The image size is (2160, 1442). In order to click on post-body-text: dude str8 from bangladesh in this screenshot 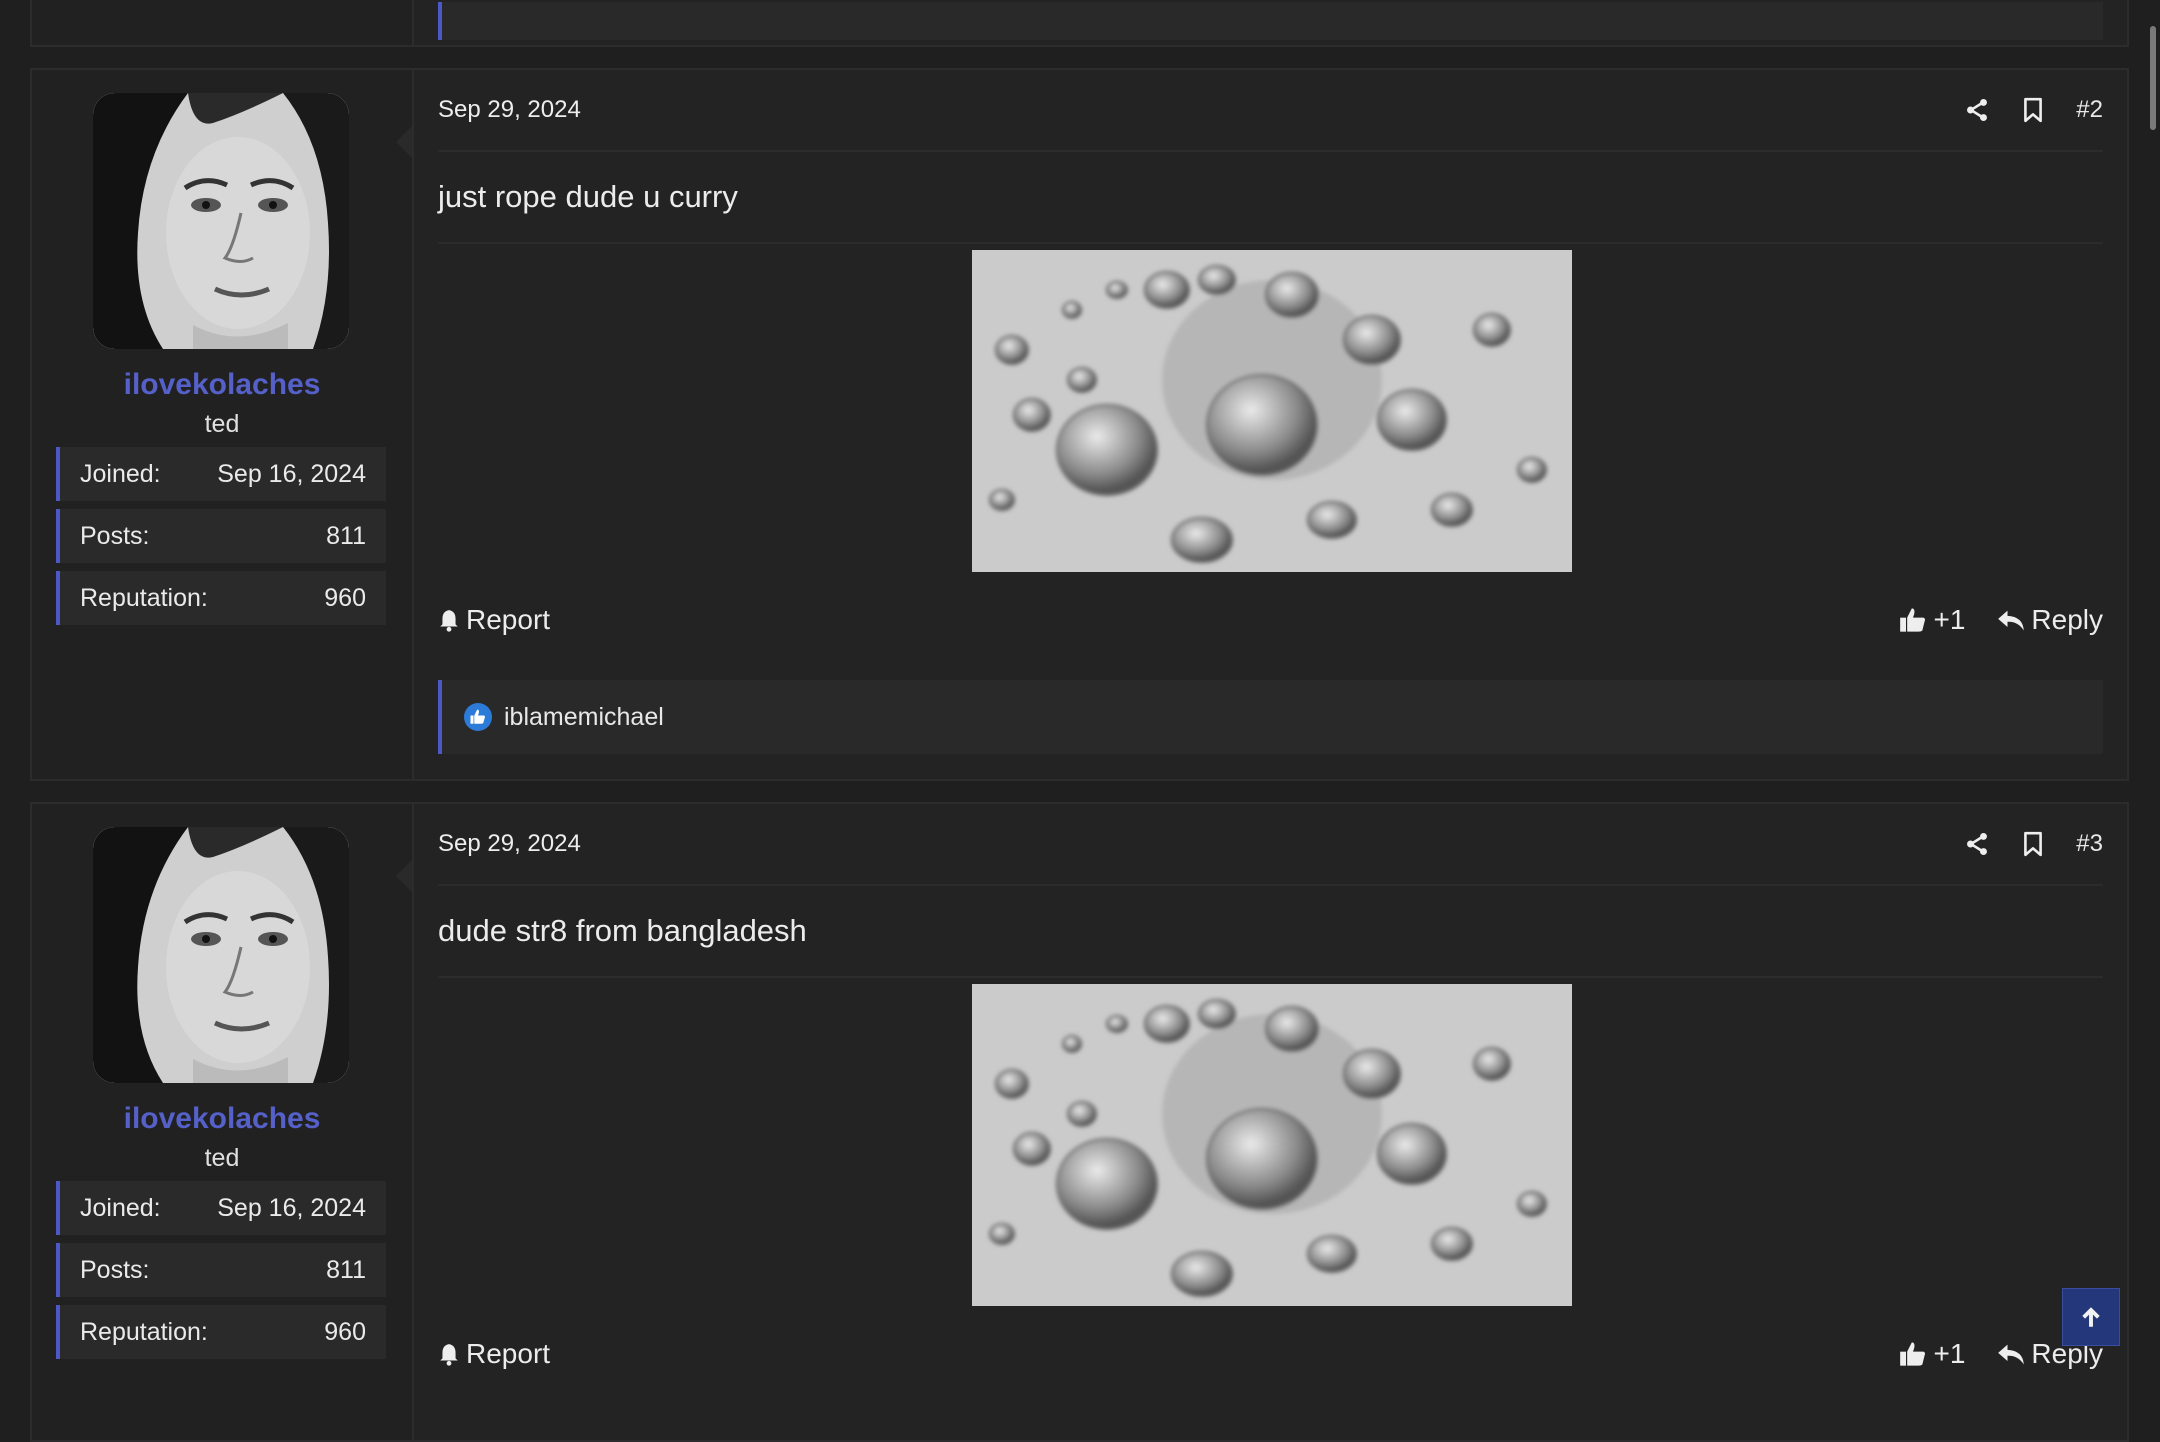, I will do `click(1270, 932)`.